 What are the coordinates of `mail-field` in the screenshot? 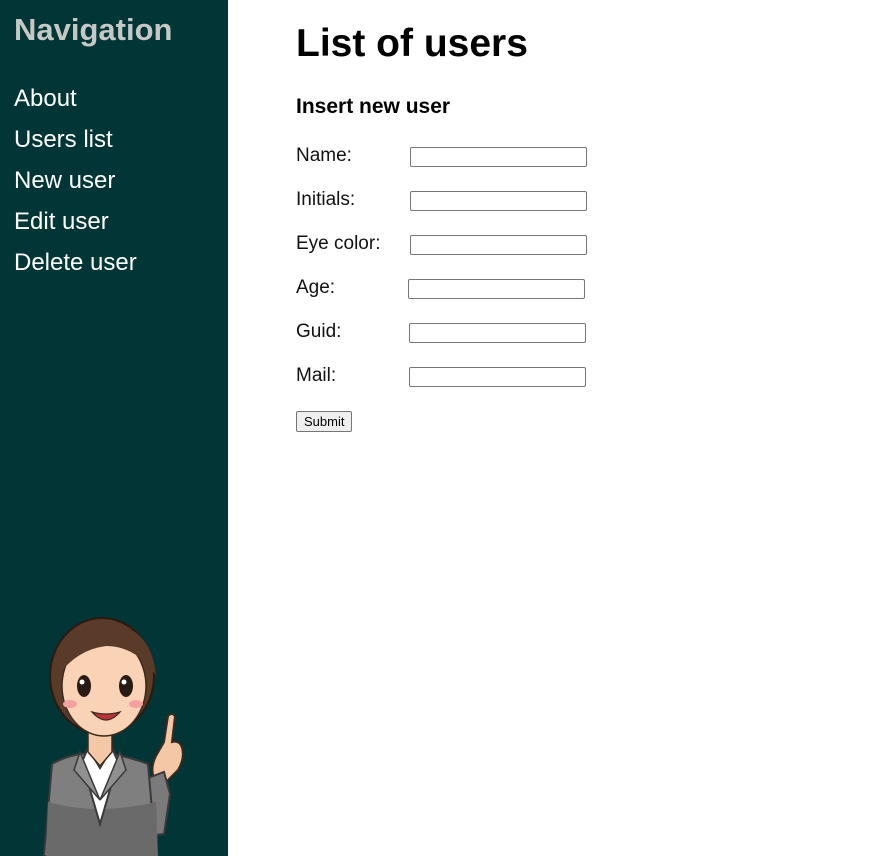 It's located at (497, 377).